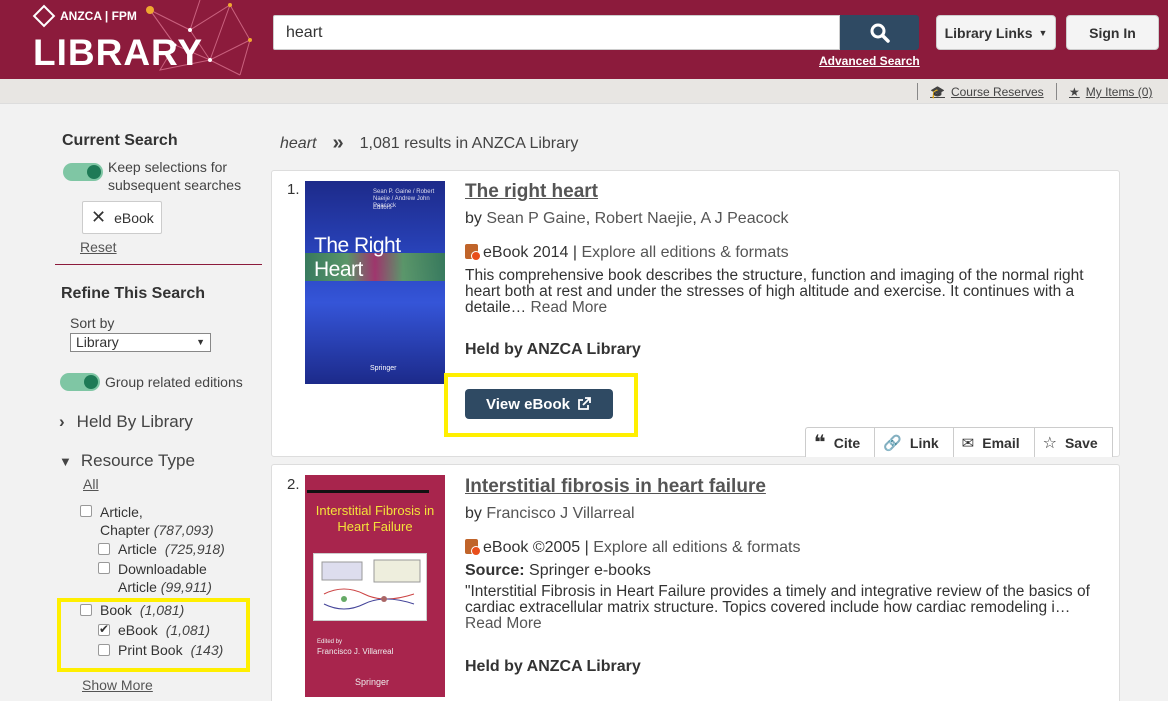 This screenshot has width=1168, height=701. Describe the element at coordinates (584, 91) in the screenshot. I see `utility-bar: 🎓 Course Reserves ★ My Items (0)` at that location.